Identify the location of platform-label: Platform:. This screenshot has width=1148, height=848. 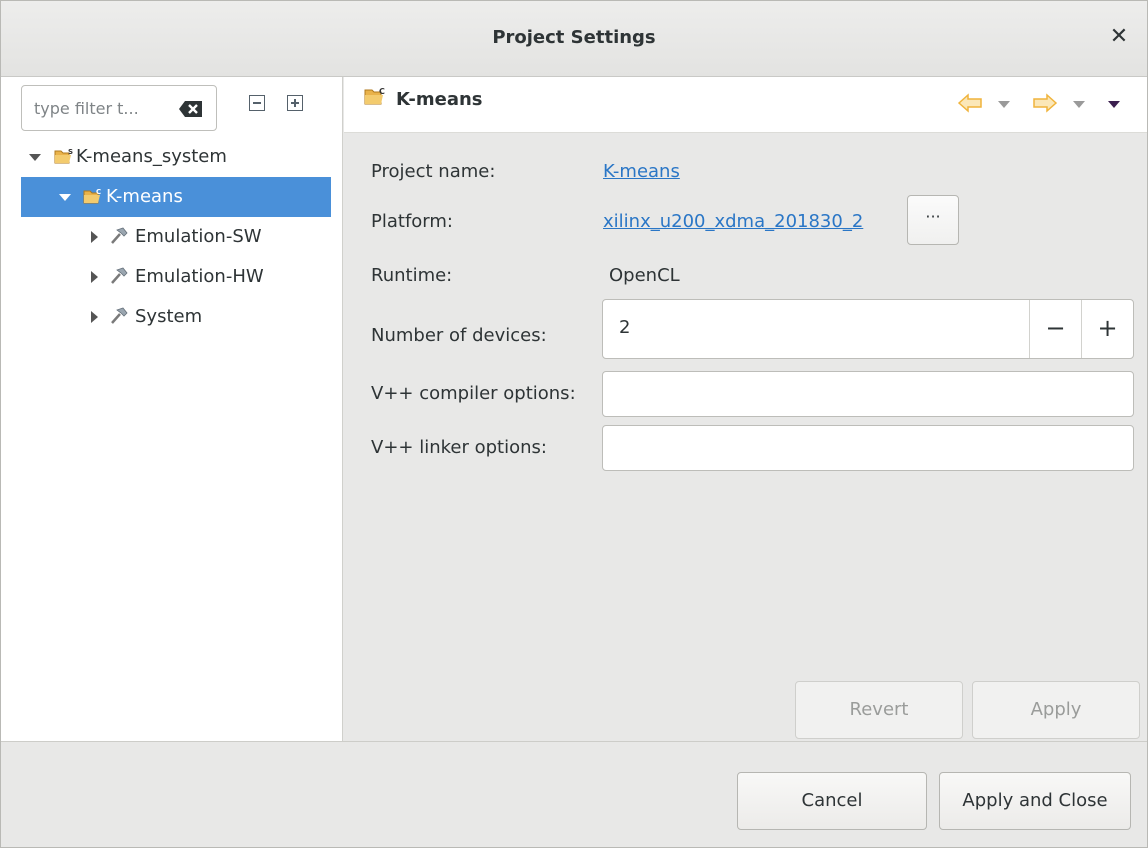
(412, 221).